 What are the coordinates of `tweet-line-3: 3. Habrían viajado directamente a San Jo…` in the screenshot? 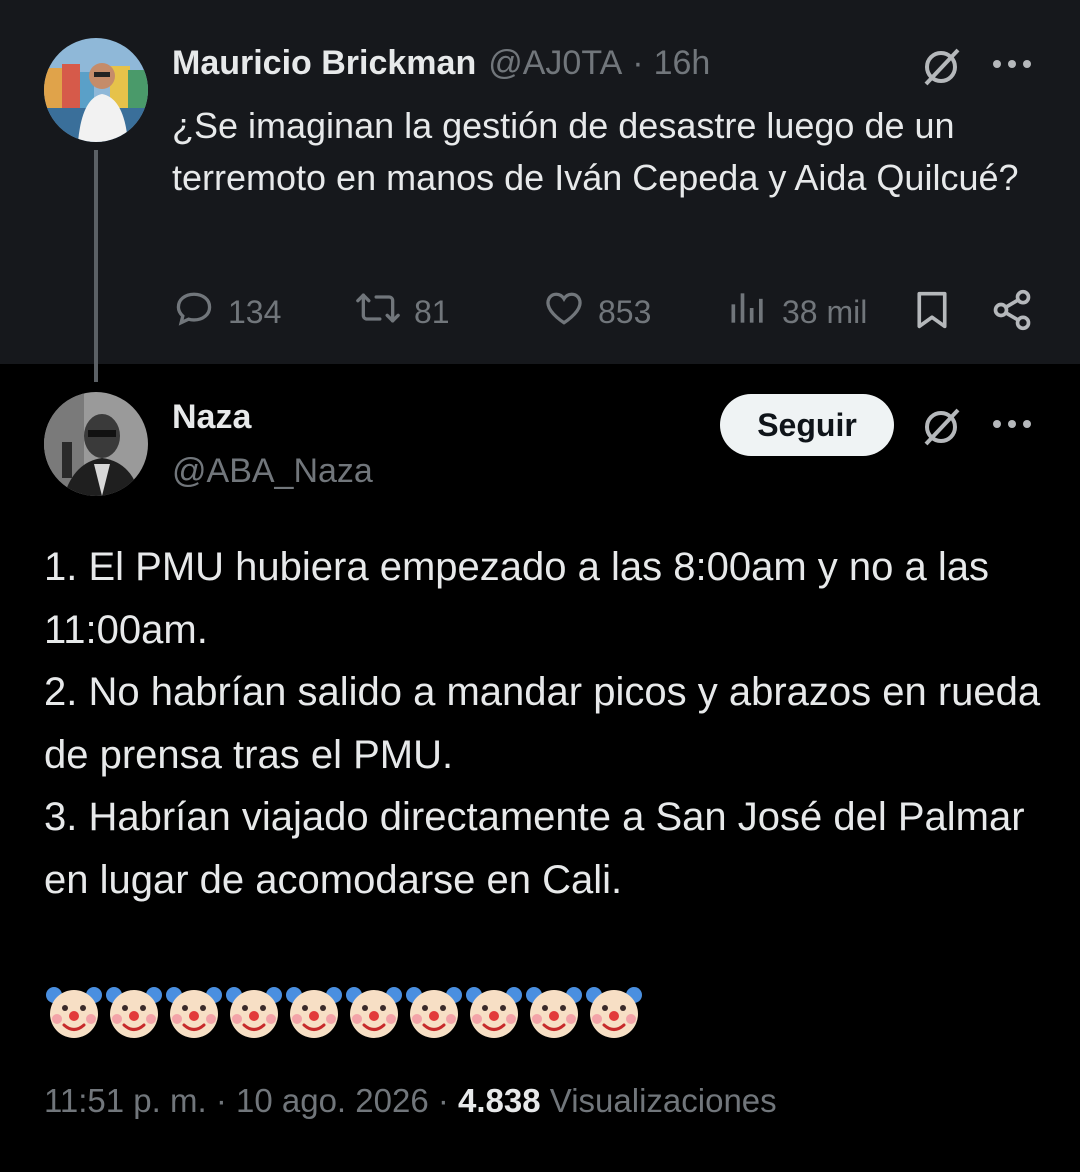 It's located at (534, 848).